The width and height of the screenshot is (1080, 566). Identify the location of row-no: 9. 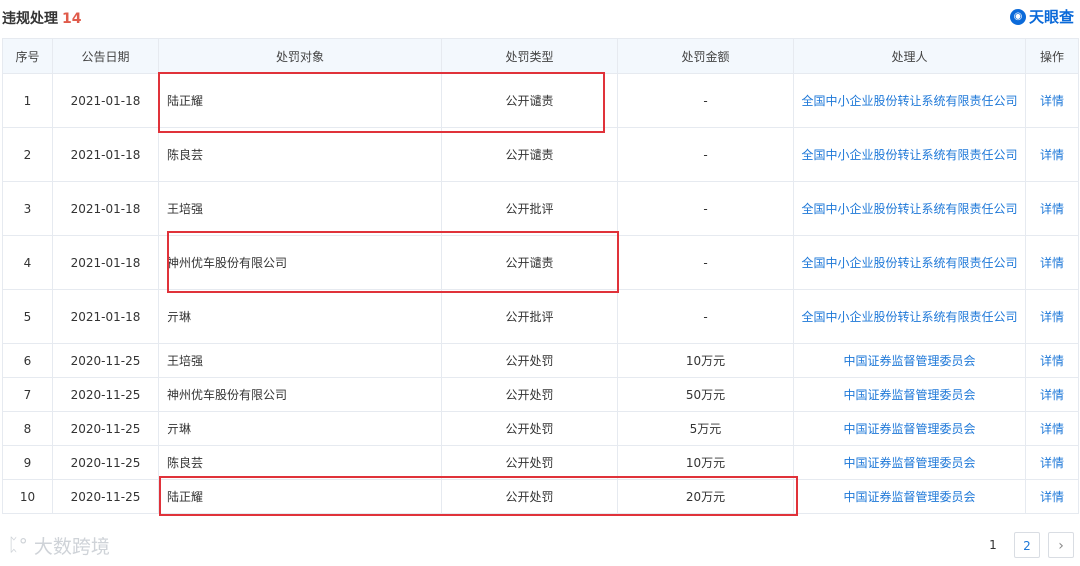
(27, 462).